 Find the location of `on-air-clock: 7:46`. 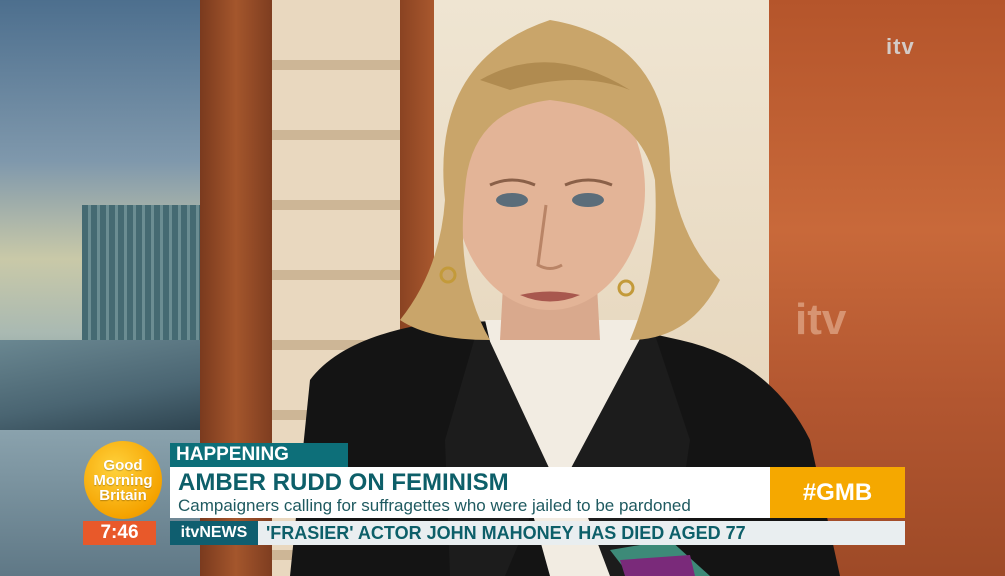

on-air-clock: 7:46 is located at coordinates (119, 533).